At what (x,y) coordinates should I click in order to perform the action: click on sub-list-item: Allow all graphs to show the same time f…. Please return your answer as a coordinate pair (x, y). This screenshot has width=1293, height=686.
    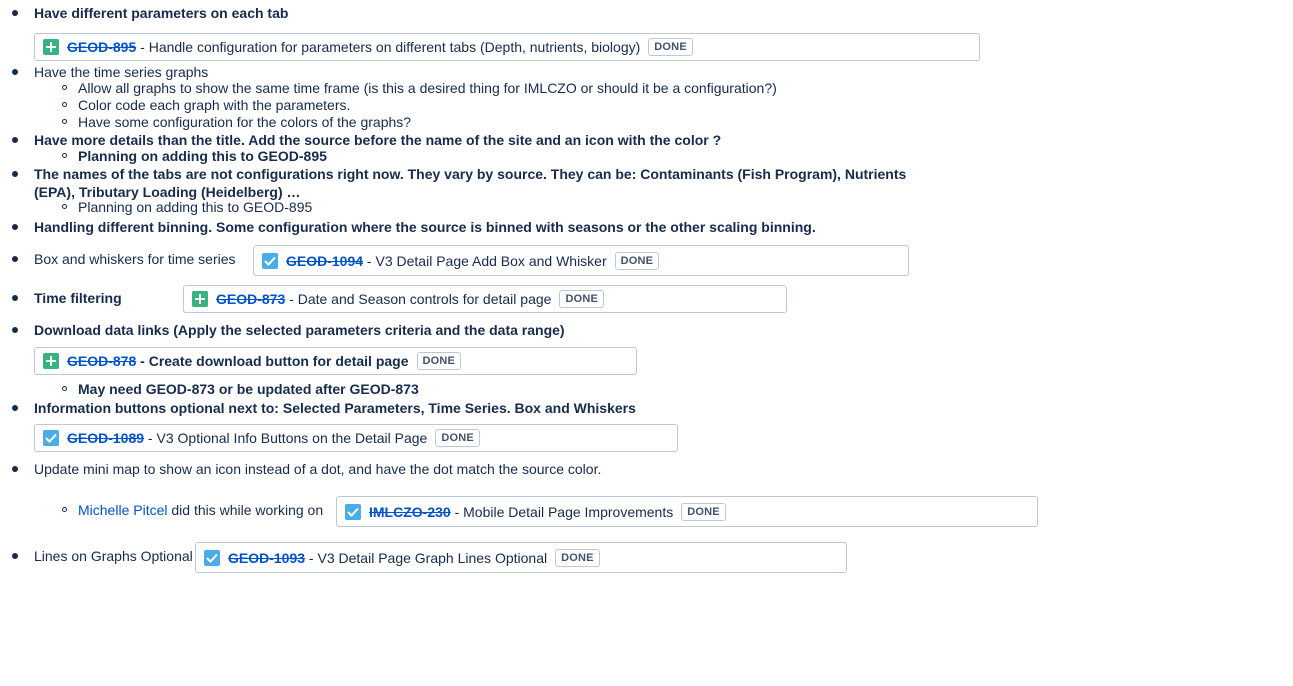
    Looking at the image, I should click on (427, 88).